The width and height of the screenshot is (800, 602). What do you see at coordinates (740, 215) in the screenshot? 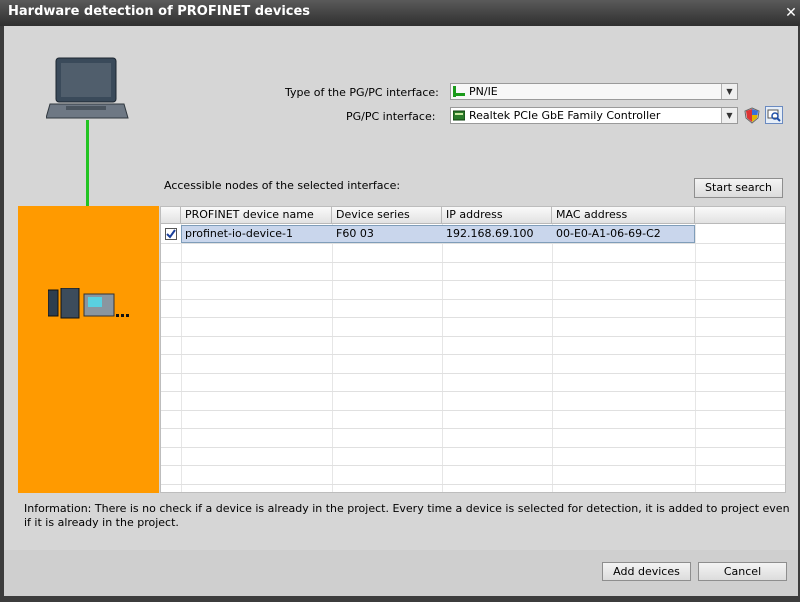
I see `empty-column-header` at bounding box center [740, 215].